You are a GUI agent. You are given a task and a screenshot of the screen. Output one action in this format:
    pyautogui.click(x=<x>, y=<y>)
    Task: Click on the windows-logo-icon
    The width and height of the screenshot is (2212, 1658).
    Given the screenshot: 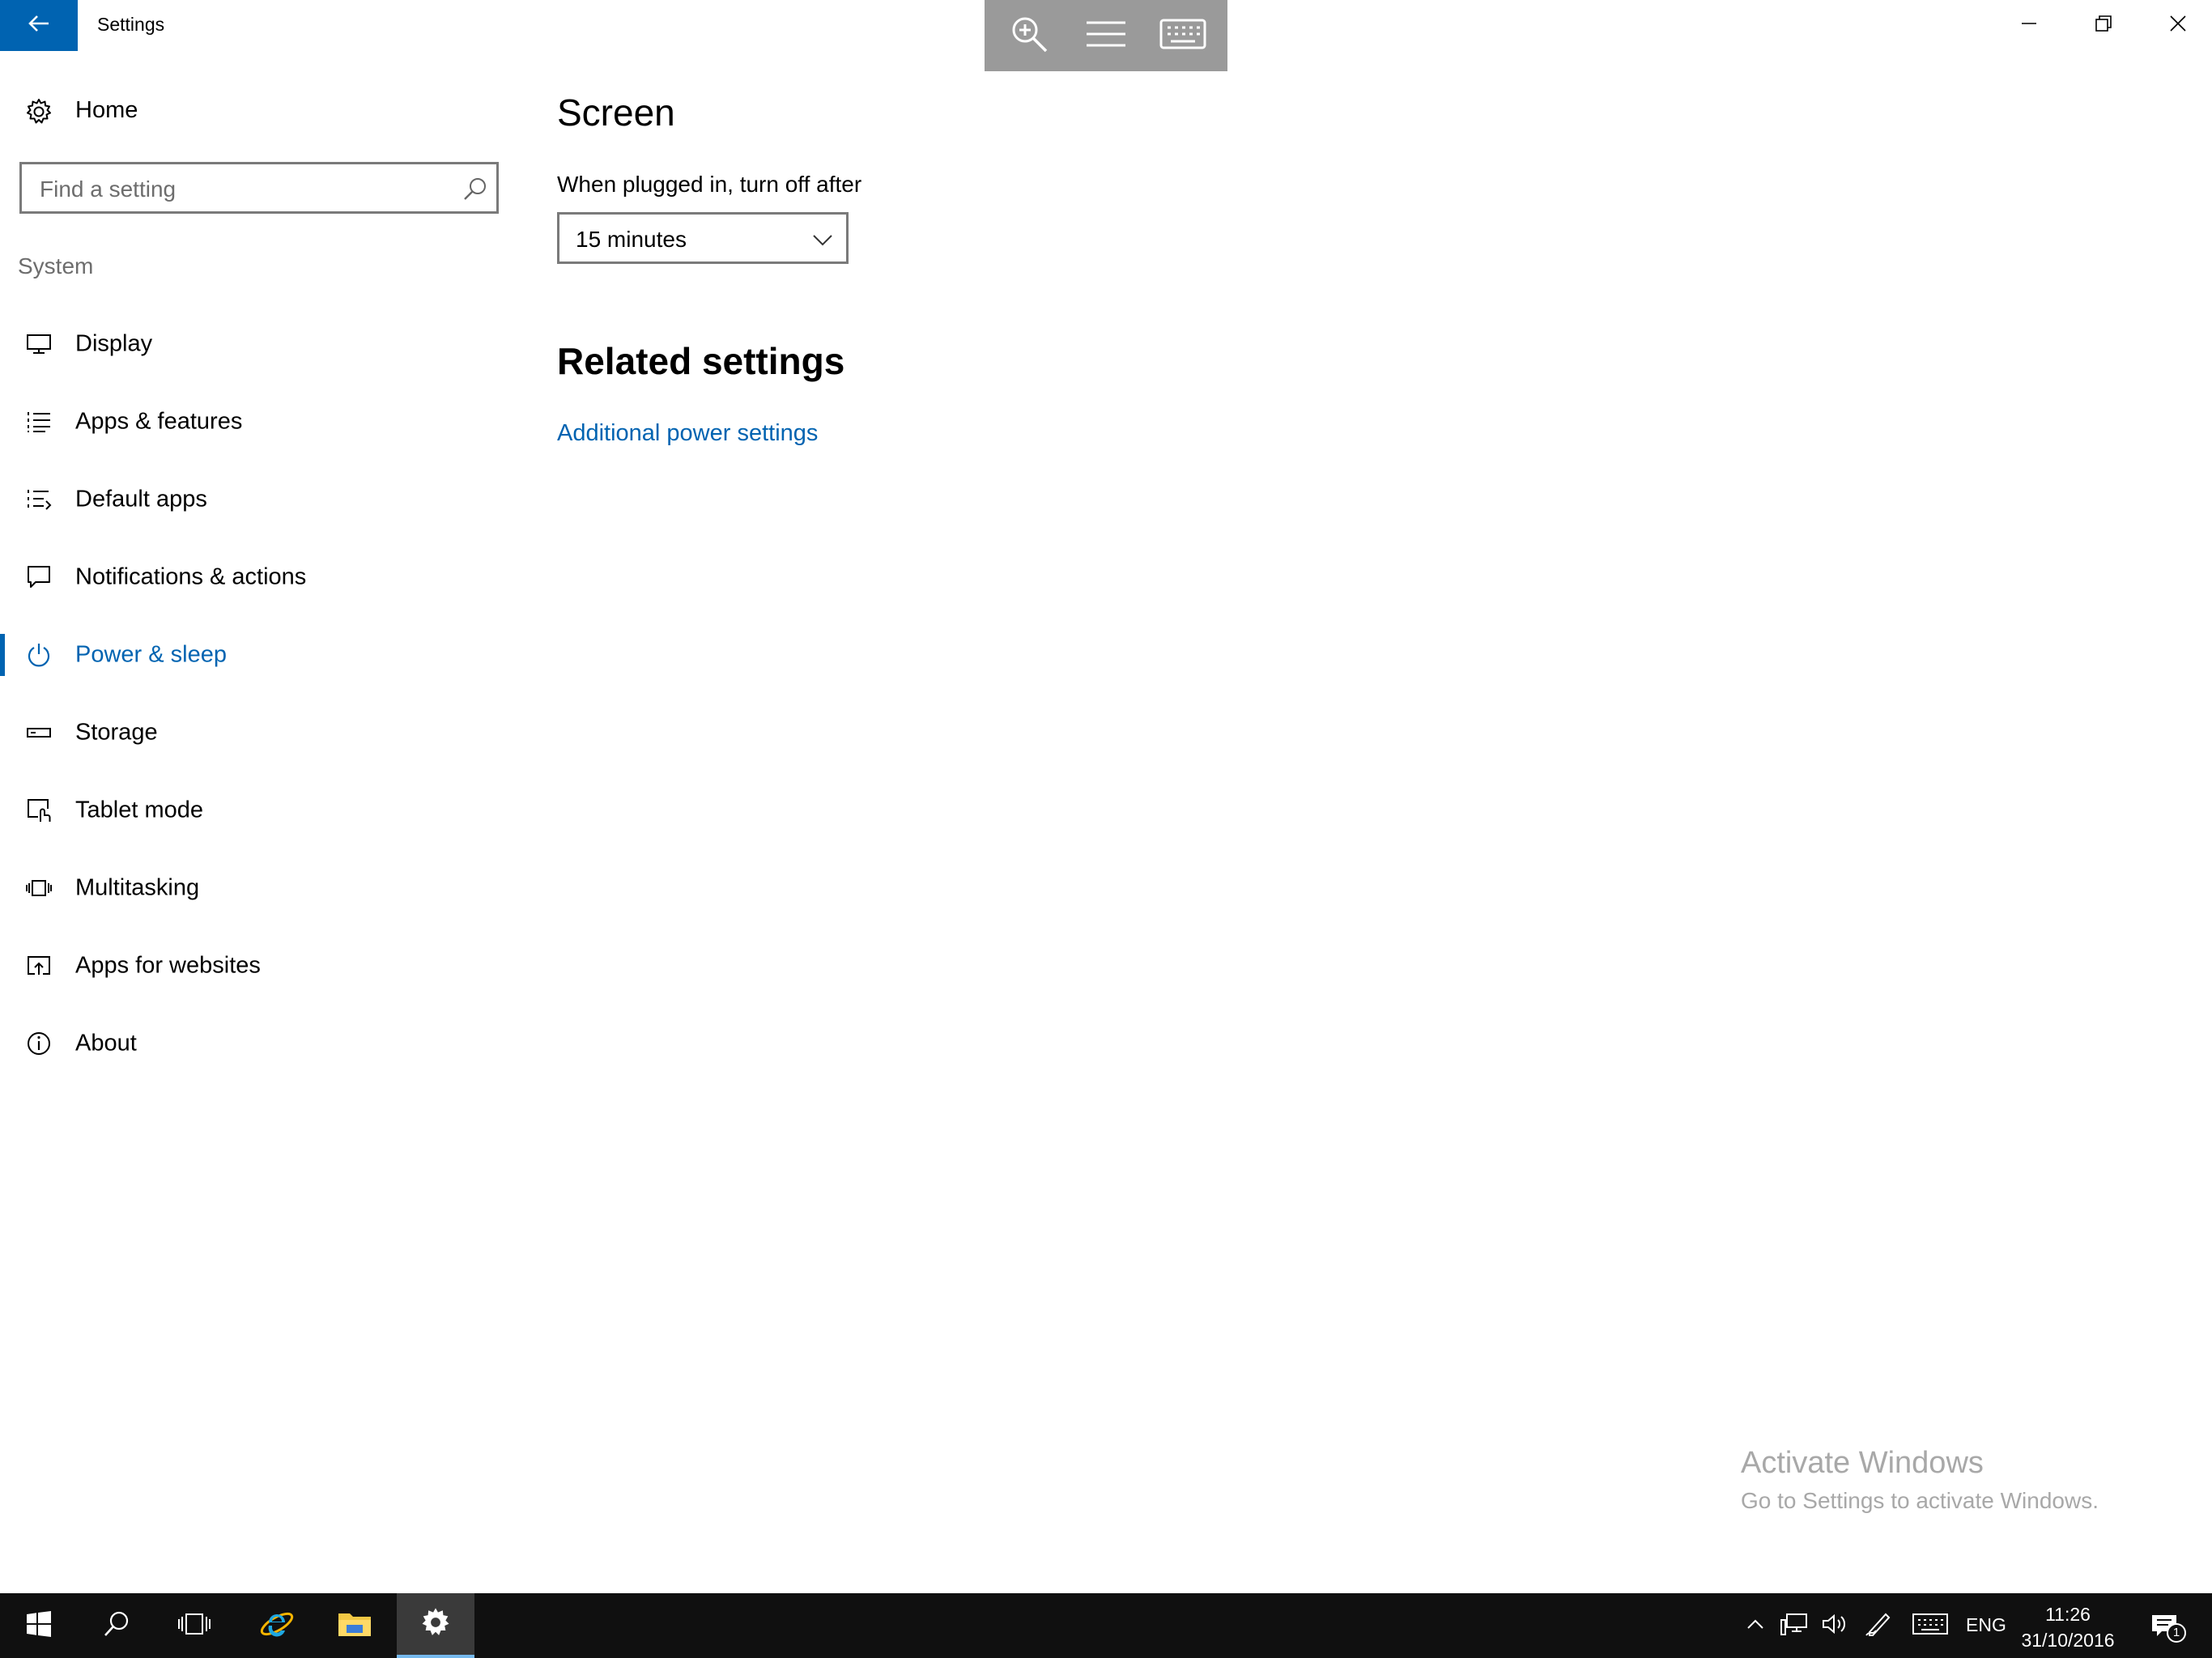 What is the action you would take?
    pyautogui.click(x=39, y=1626)
    